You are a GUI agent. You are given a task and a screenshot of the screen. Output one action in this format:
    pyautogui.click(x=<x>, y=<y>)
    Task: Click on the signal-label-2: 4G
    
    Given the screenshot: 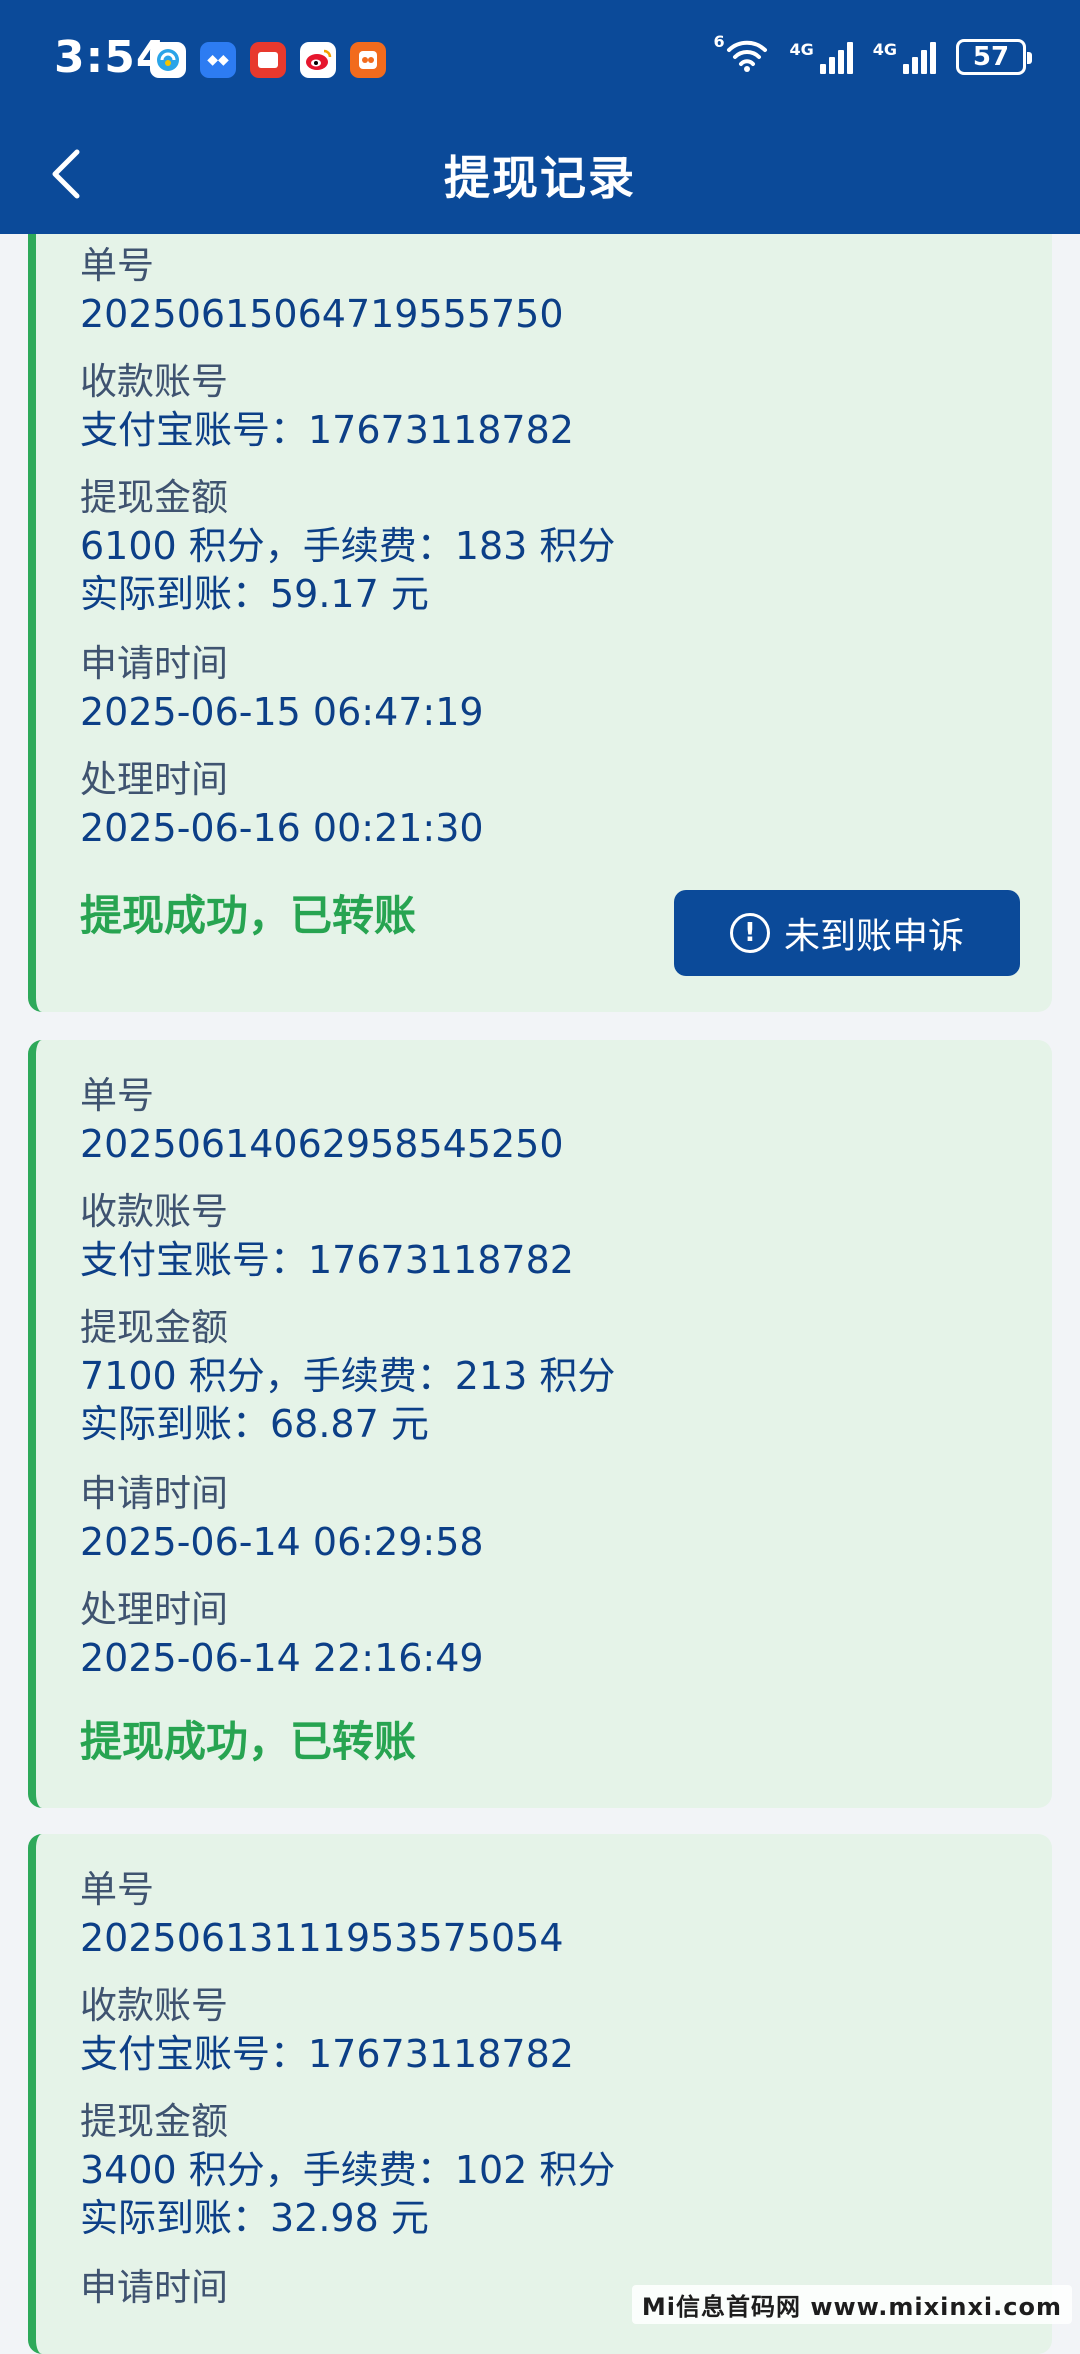 What is the action you would take?
    pyautogui.click(x=885, y=49)
    